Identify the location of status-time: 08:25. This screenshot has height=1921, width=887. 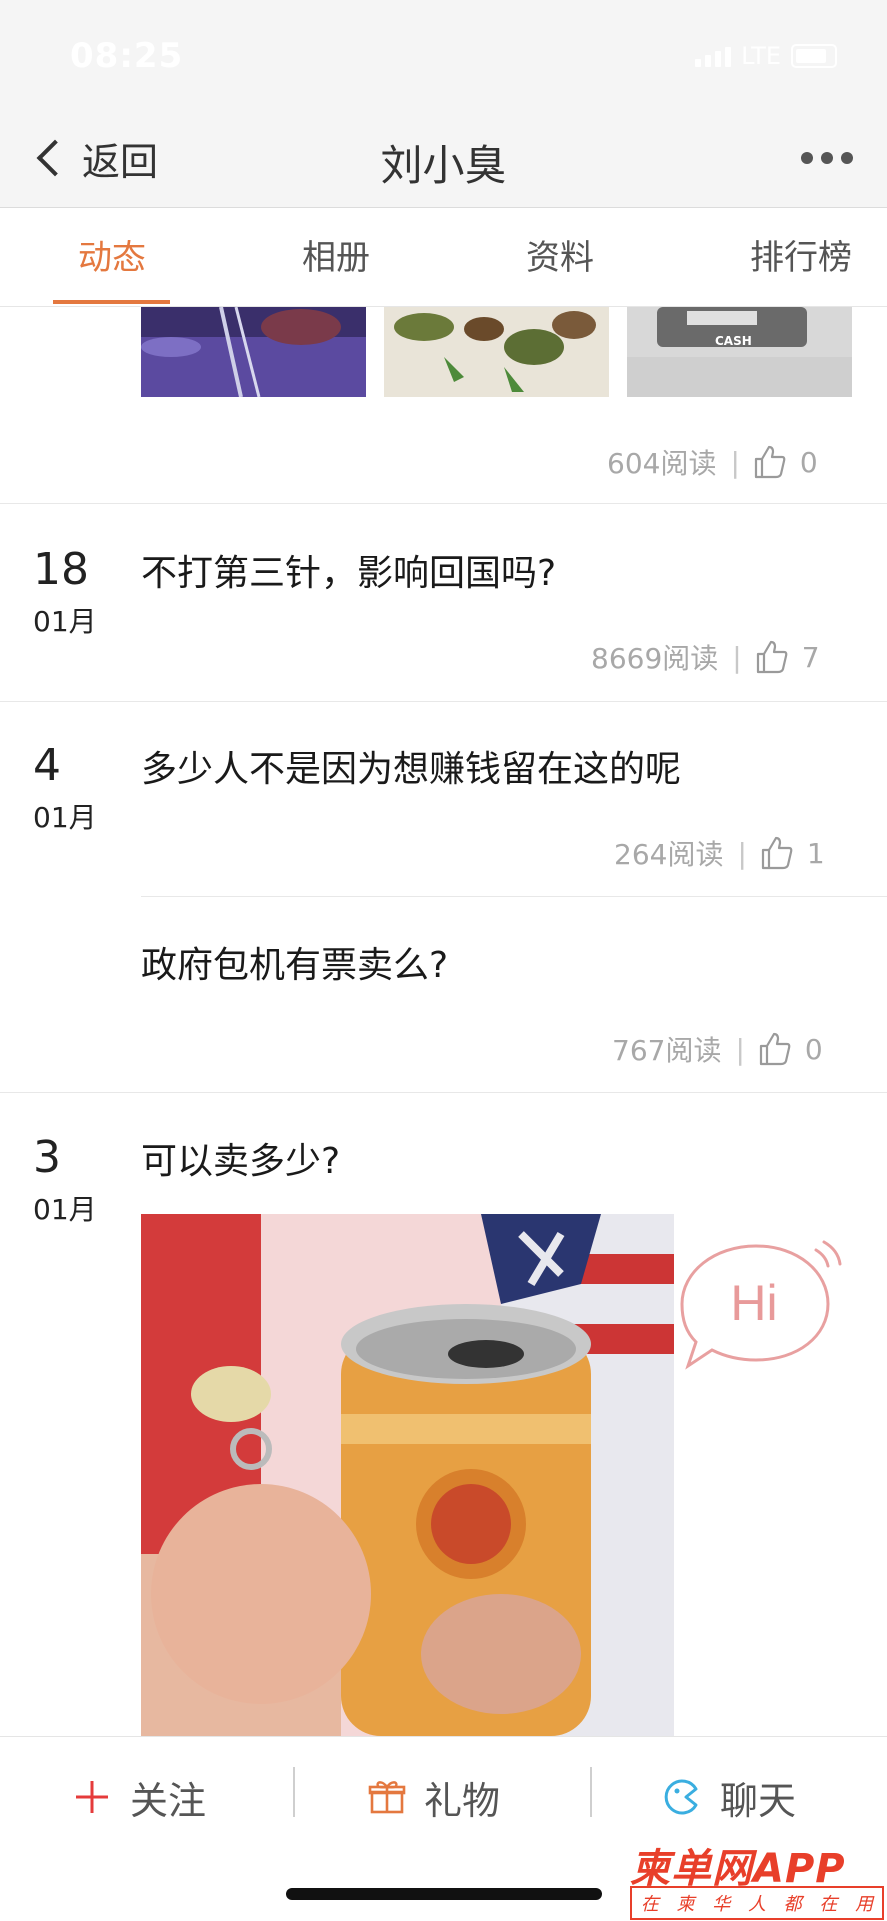
(127, 56).